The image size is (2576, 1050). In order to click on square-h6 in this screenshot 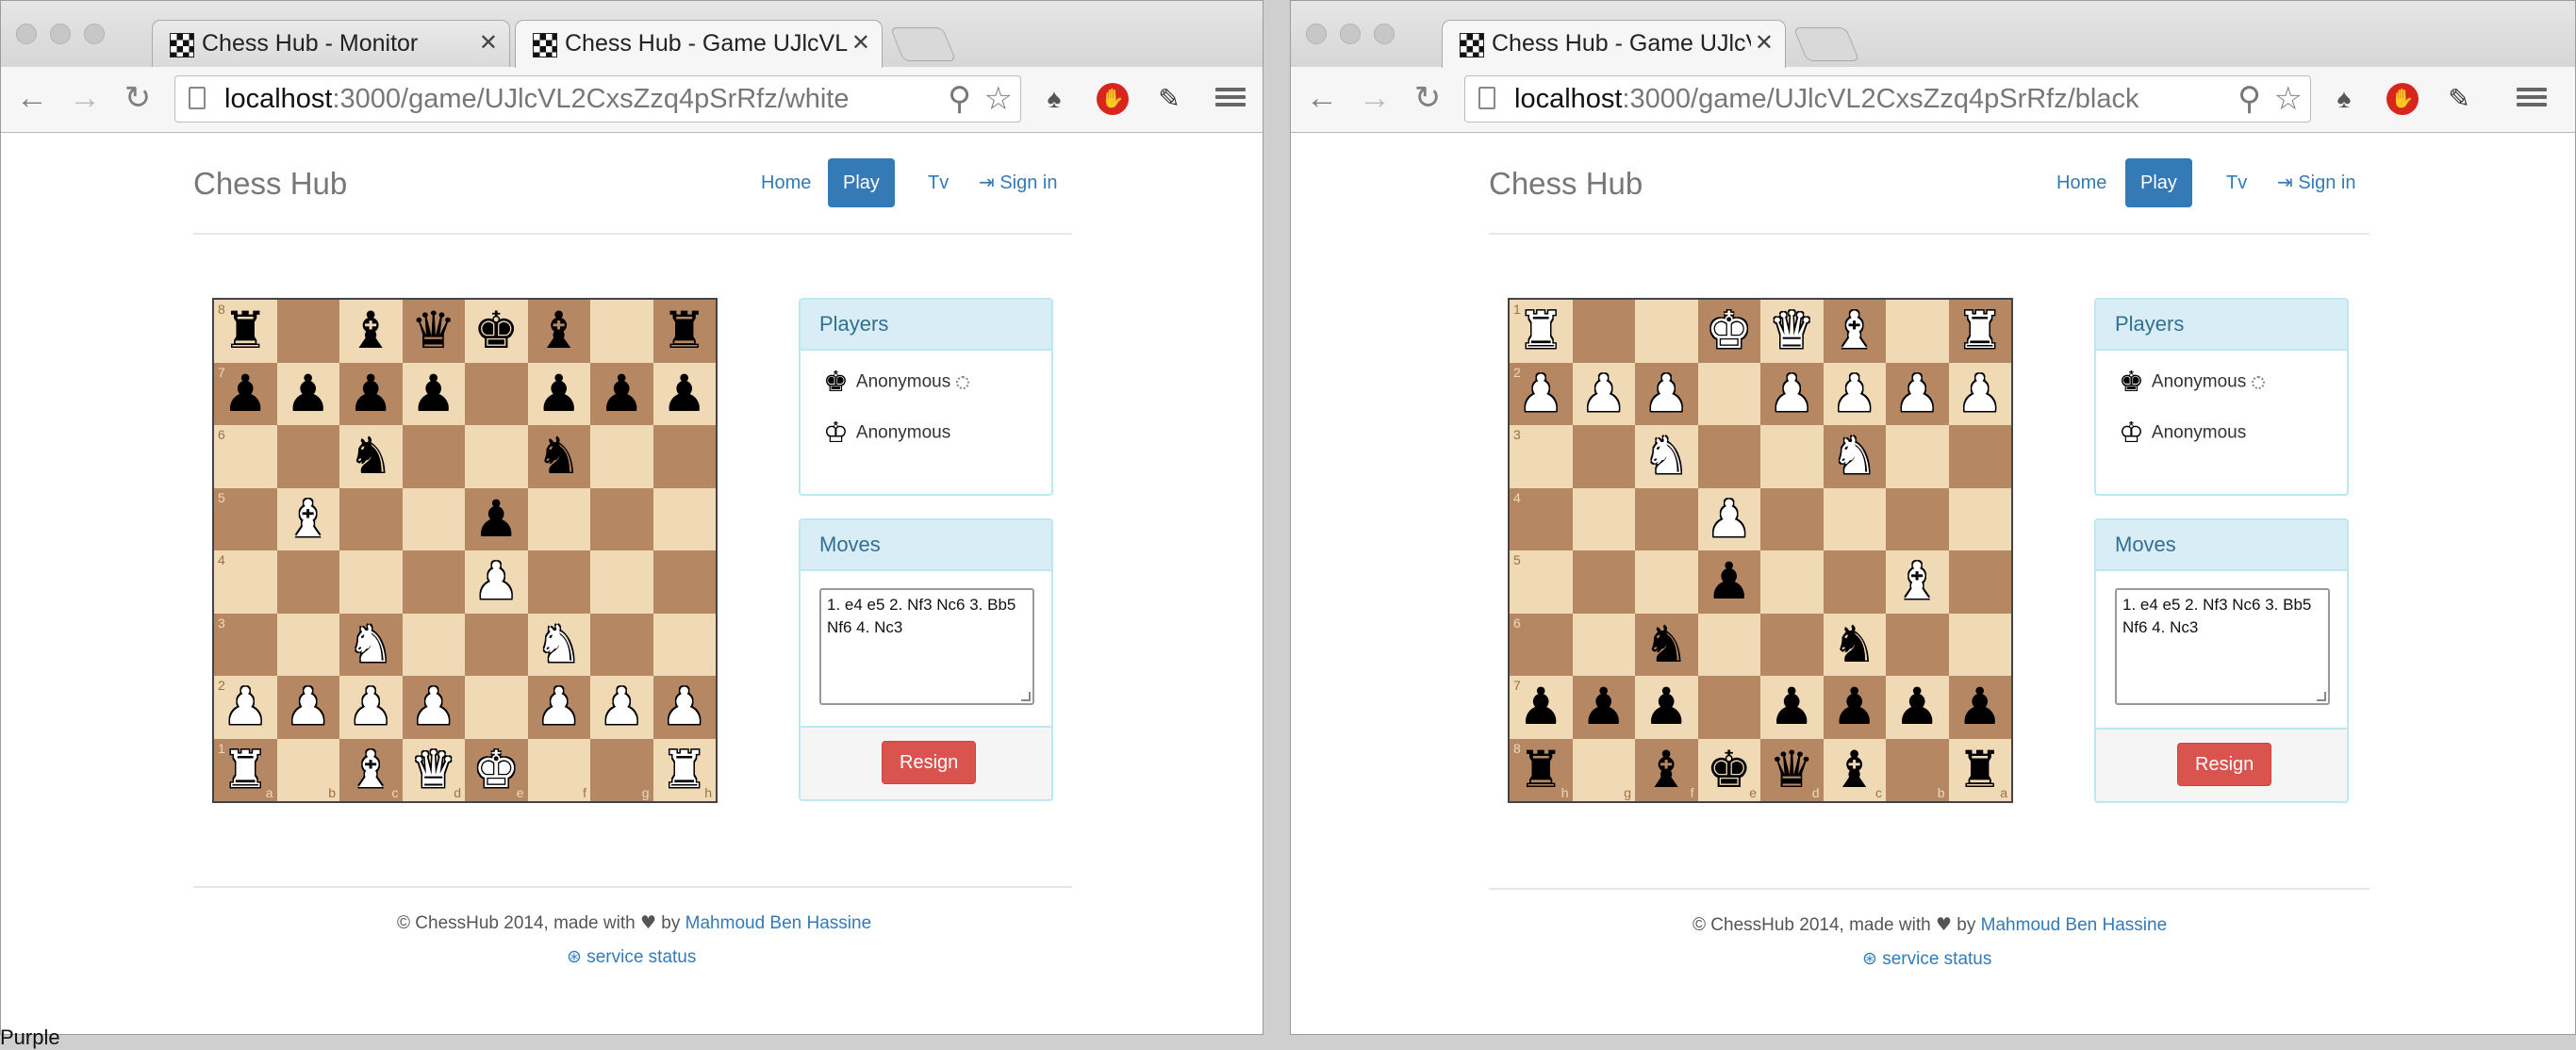, I will do `click(684, 456)`.